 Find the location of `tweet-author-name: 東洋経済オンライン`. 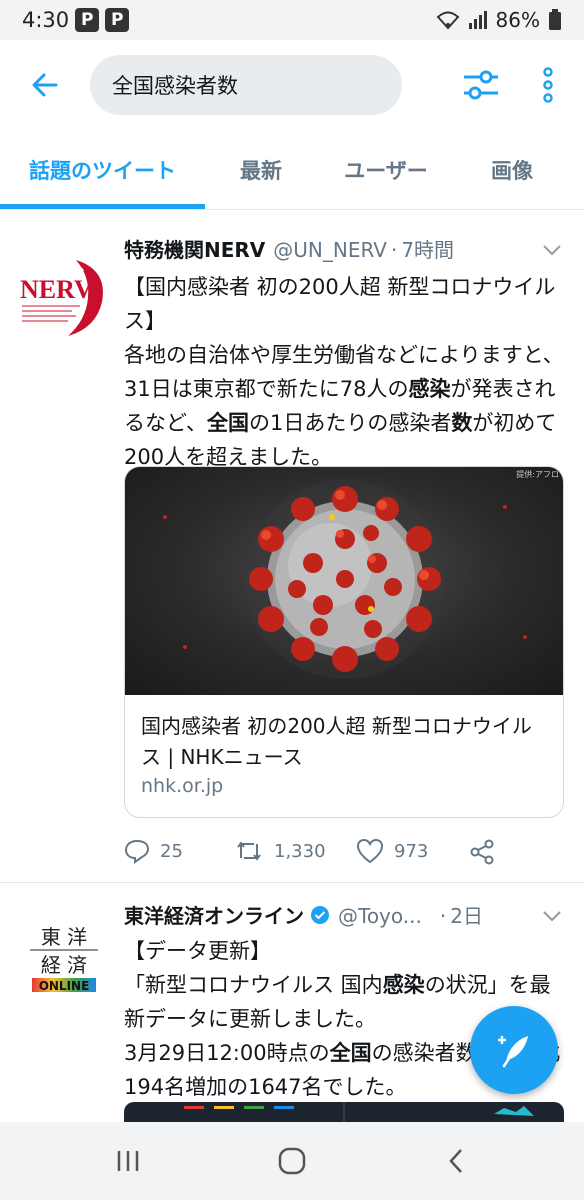

tweet-author-name: 東洋経済オンライン is located at coordinates (214, 914).